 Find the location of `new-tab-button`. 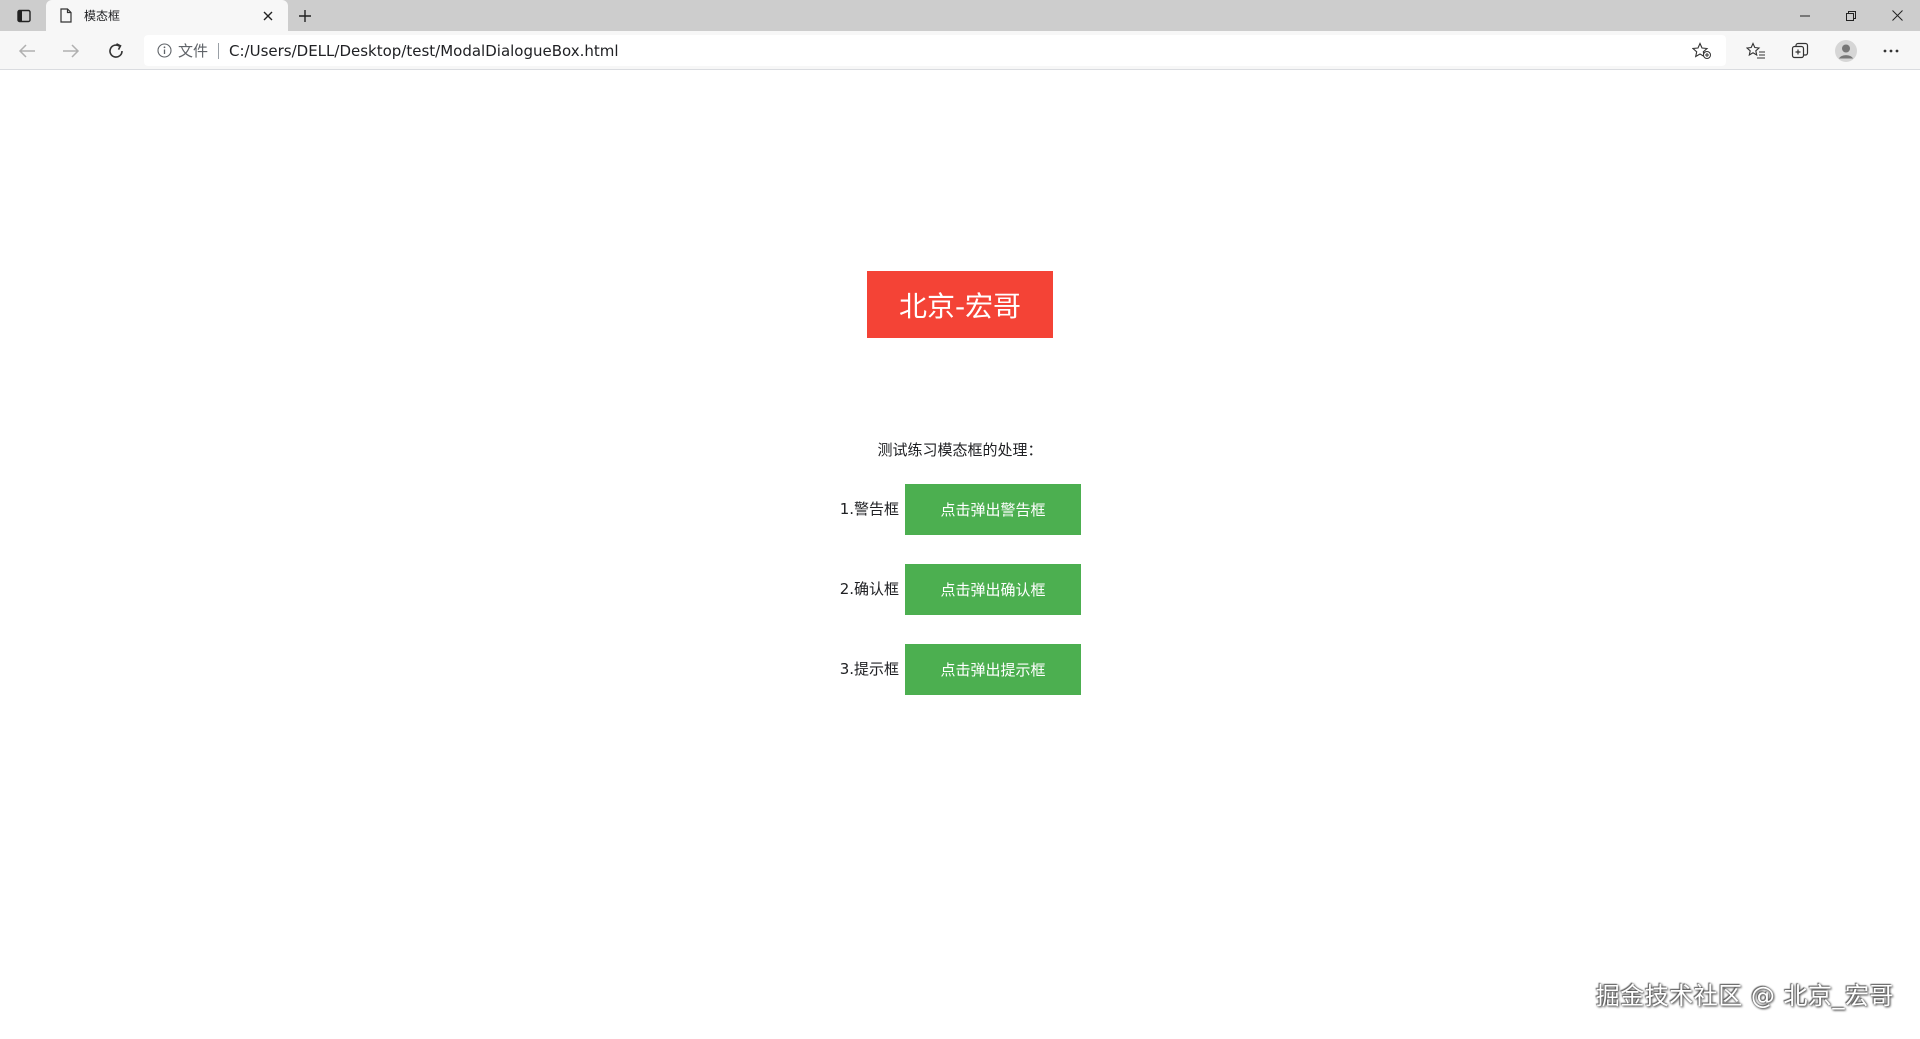

new-tab-button is located at coordinates (305, 16).